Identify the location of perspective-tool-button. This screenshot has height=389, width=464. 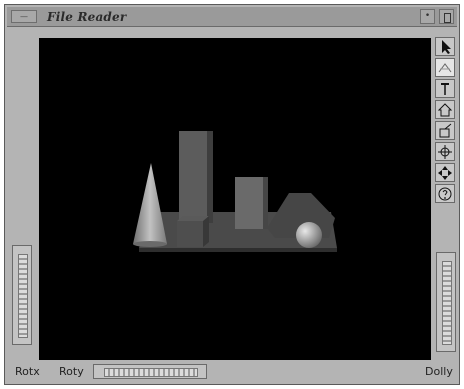
(445, 172).